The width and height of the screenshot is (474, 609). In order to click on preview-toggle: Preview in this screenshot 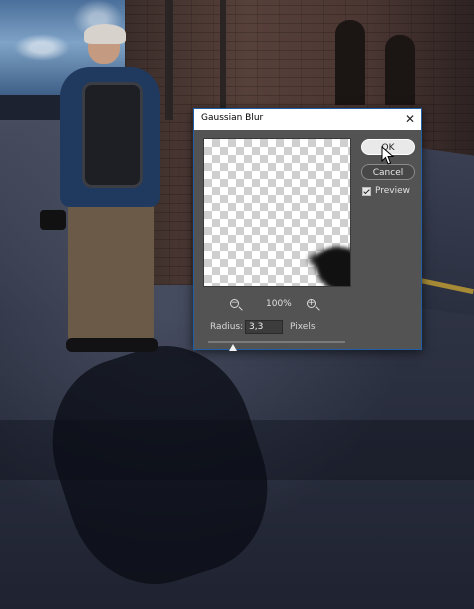, I will do `click(392, 192)`.